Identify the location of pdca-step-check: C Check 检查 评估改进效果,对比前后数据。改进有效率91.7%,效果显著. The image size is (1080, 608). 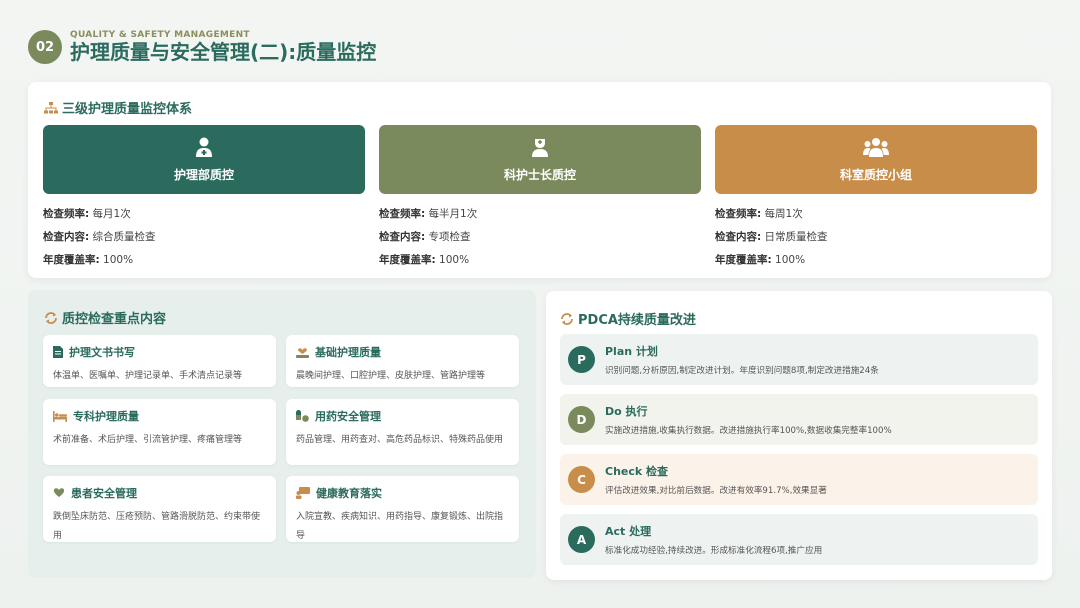
(799, 479).